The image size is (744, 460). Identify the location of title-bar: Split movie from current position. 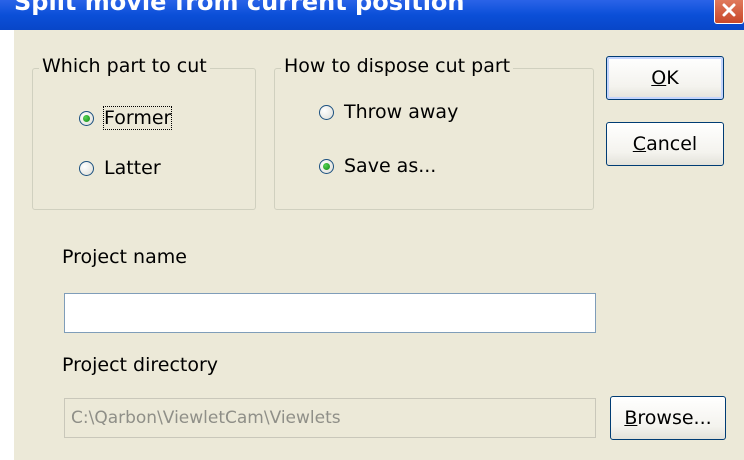
(372, 15).